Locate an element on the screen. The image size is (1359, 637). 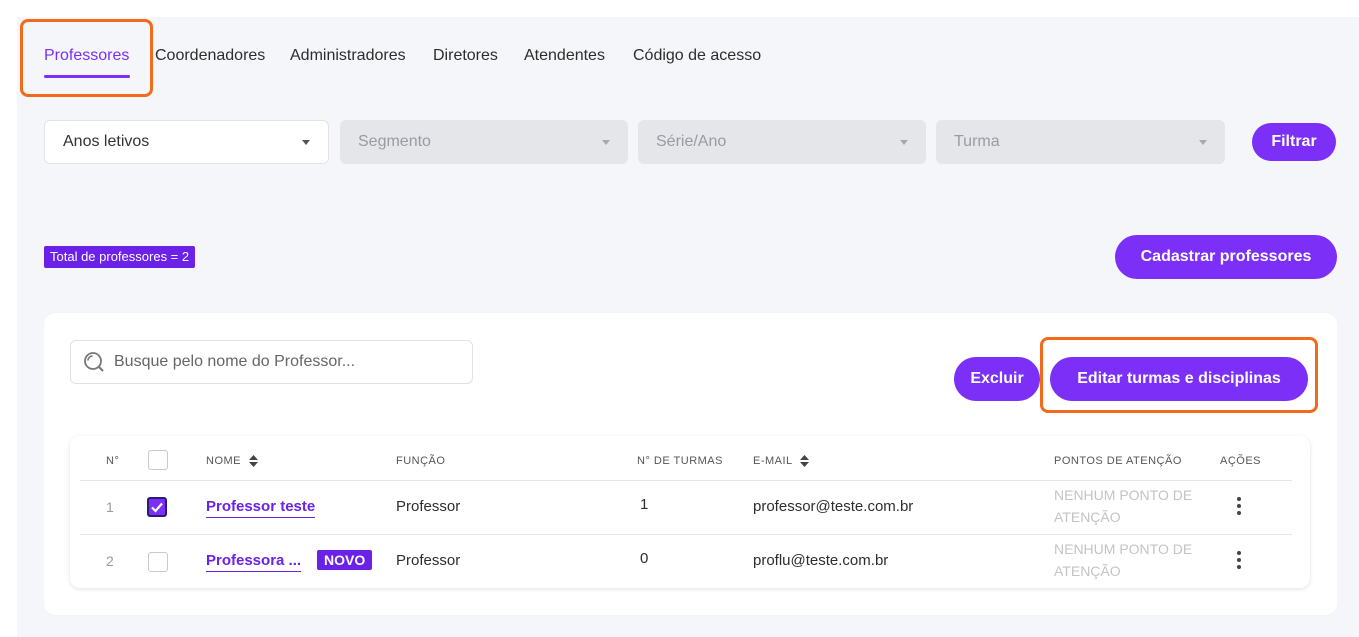
select-anos-letivos: Anos letivos is located at coordinates (186, 142).